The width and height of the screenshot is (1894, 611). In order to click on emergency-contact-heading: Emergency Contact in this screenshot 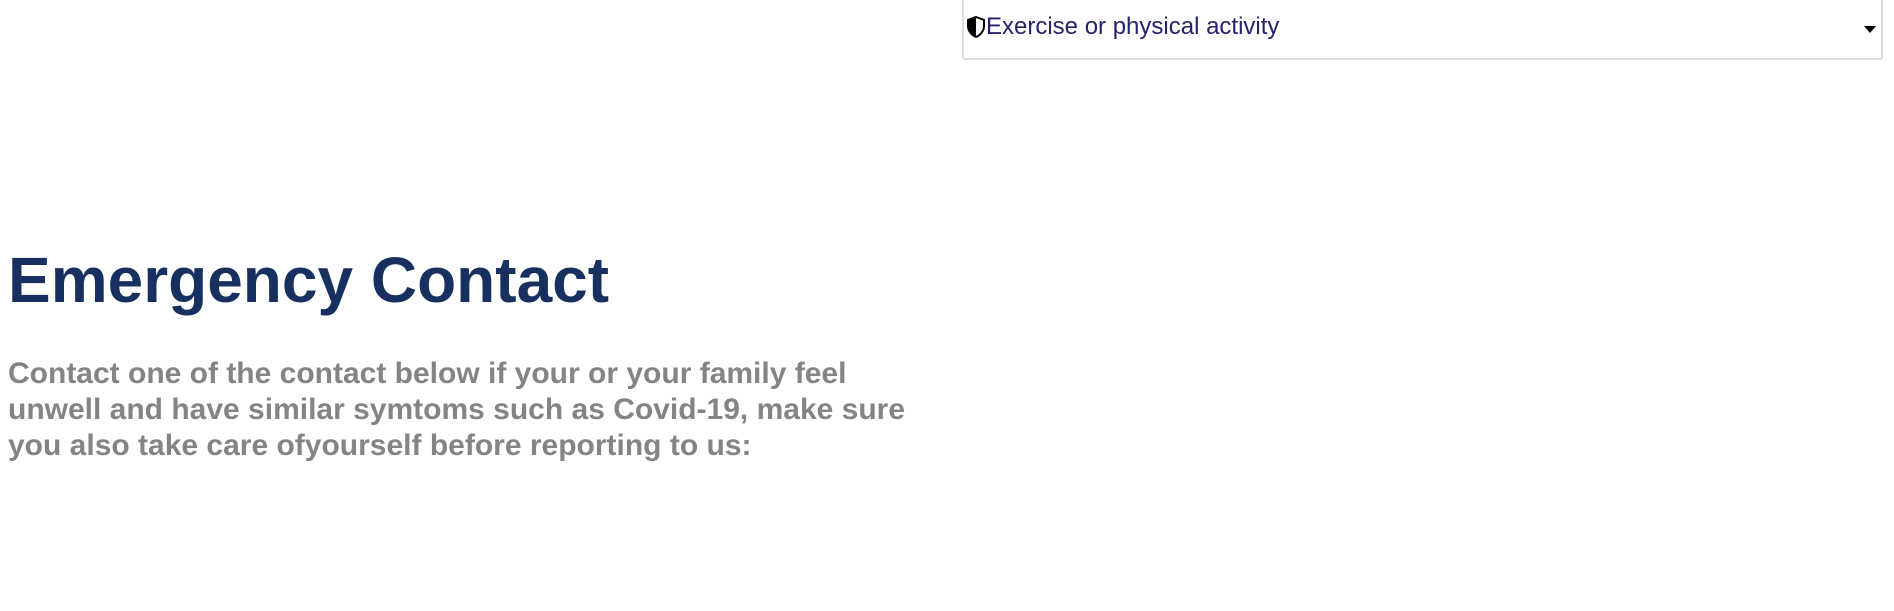, I will do `click(309, 280)`.